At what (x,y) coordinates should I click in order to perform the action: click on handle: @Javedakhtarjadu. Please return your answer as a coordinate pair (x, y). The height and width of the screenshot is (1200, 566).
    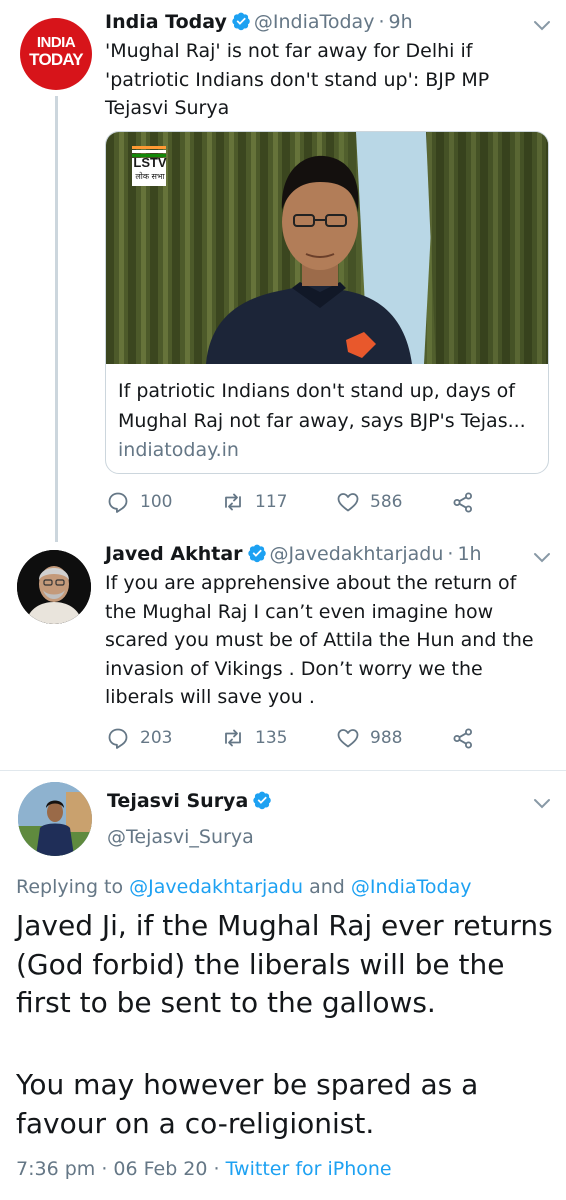
    Looking at the image, I should click on (357, 554).